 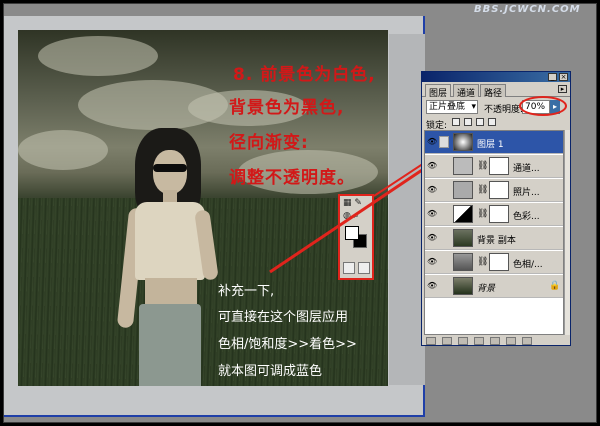 I want to click on lock-position-icon, so click(x=480, y=122).